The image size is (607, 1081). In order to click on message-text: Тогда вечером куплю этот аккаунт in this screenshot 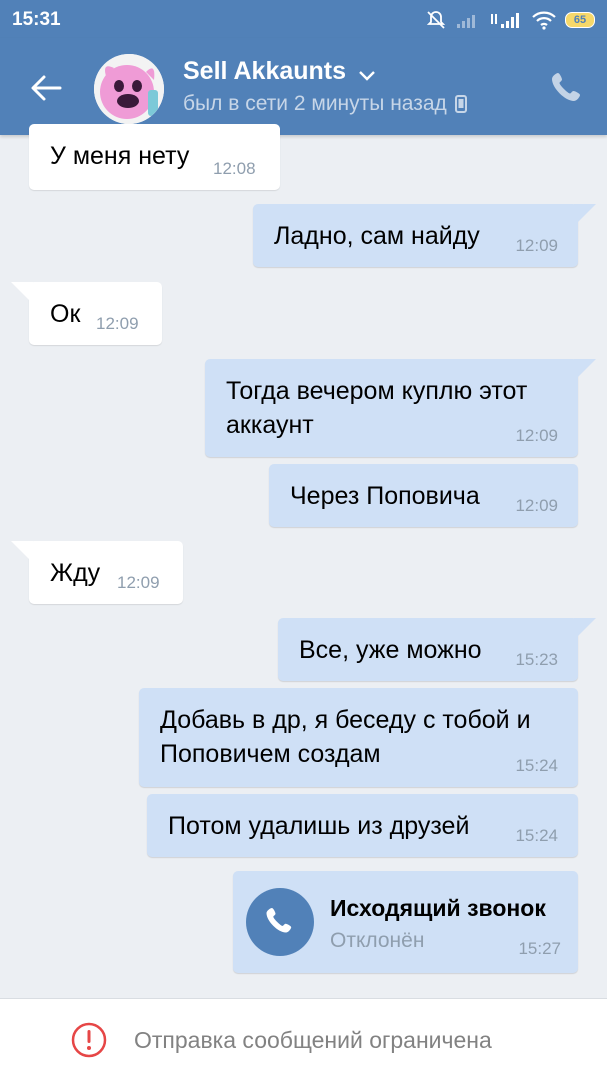, I will do `click(376, 408)`.